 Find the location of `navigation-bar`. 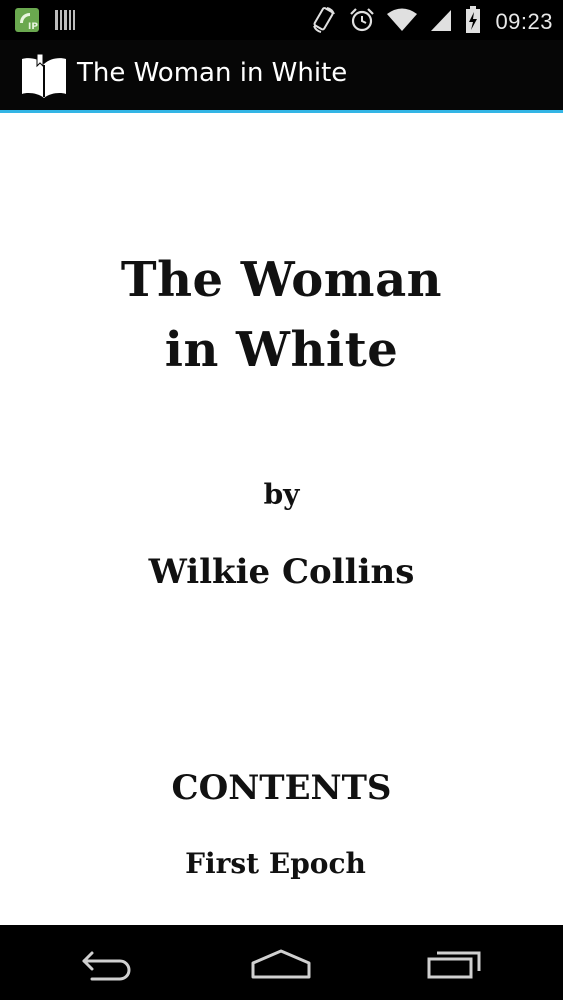

navigation-bar is located at coordinates (281, 962).